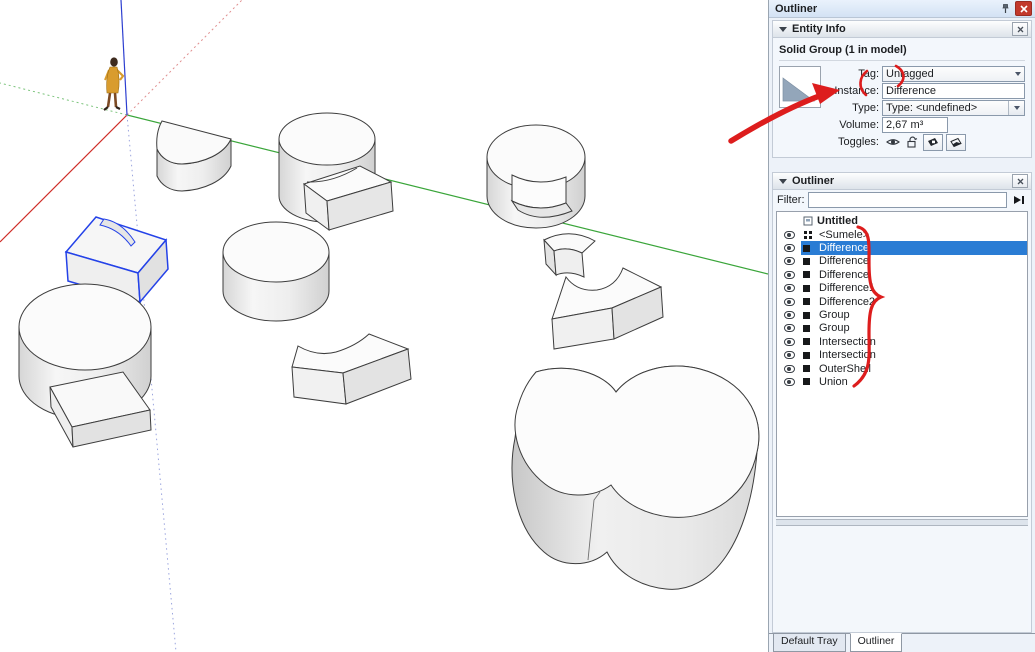 Image resolution: width=1035 pixels, height=652 pixels. What do you see at coordinates (336, 172) in the screenshot?
I see `3d-shape-cylinder-with-box` at bounding box center [336, 172].